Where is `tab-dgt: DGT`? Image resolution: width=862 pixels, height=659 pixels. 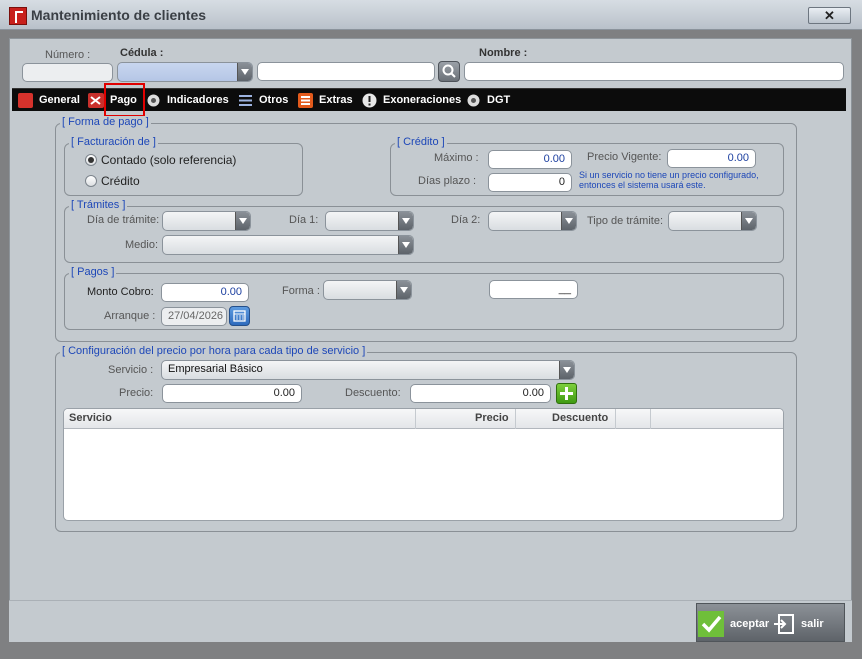 tab-dgt: DGT is located at coordinates (488, 100).